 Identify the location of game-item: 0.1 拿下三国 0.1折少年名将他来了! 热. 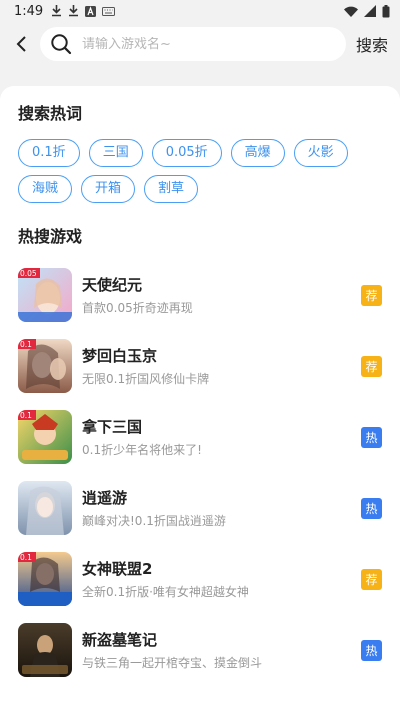
(200, 436).